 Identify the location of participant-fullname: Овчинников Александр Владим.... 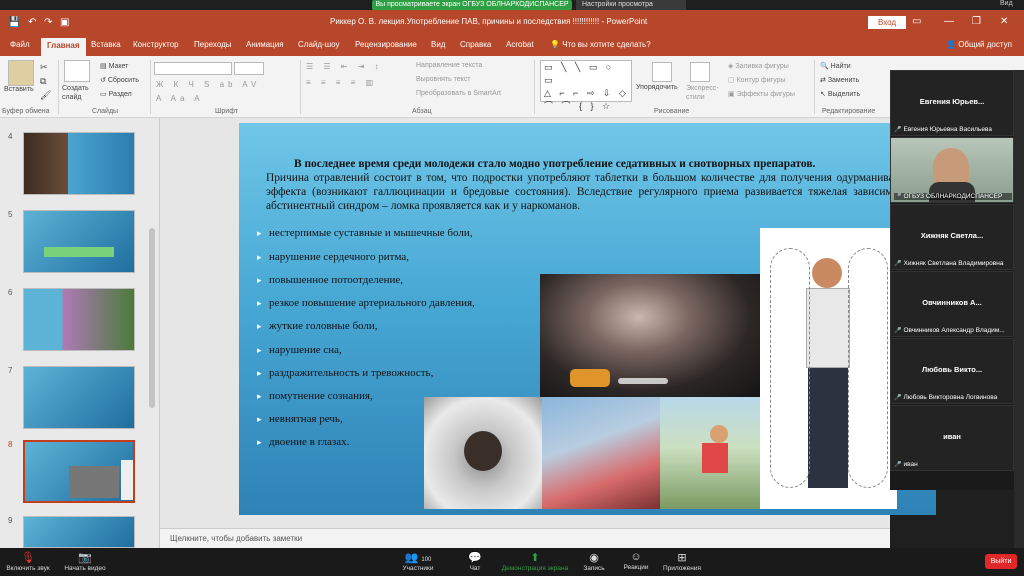
(953, 330).